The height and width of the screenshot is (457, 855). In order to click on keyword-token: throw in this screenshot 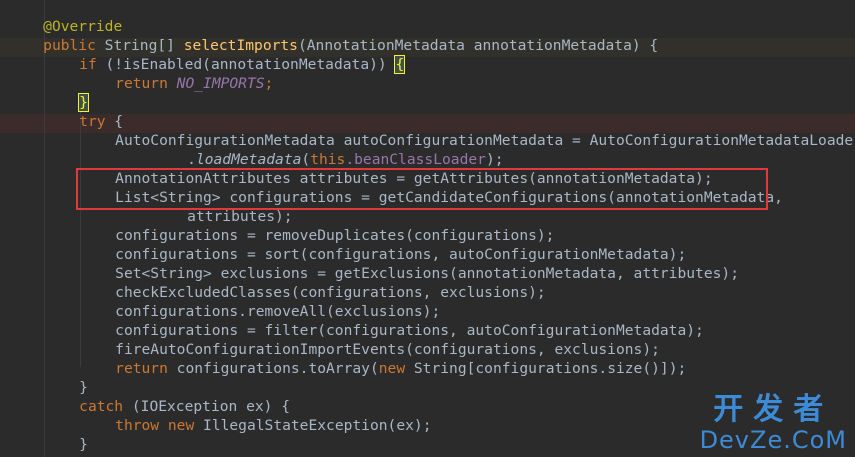, I will do `click(137, 425)`.